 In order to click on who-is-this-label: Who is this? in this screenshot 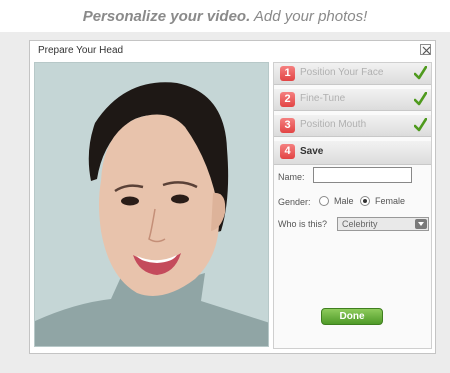, I will do `click(303, 224)`.